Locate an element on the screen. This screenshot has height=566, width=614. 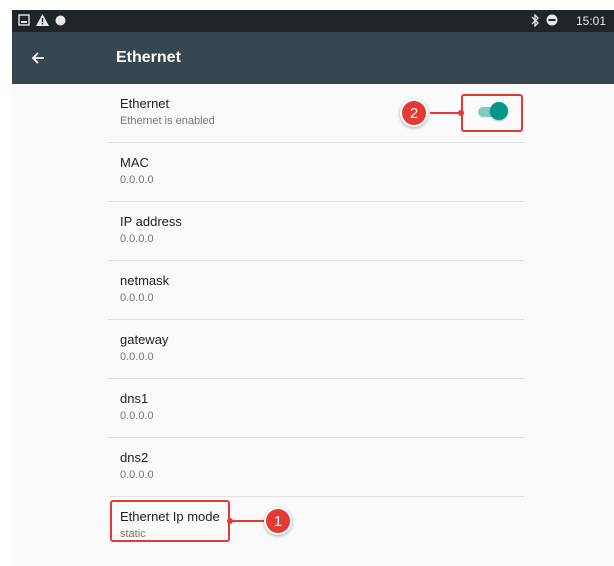
setting-title: Ethernet is located at coordinates (145, 103).